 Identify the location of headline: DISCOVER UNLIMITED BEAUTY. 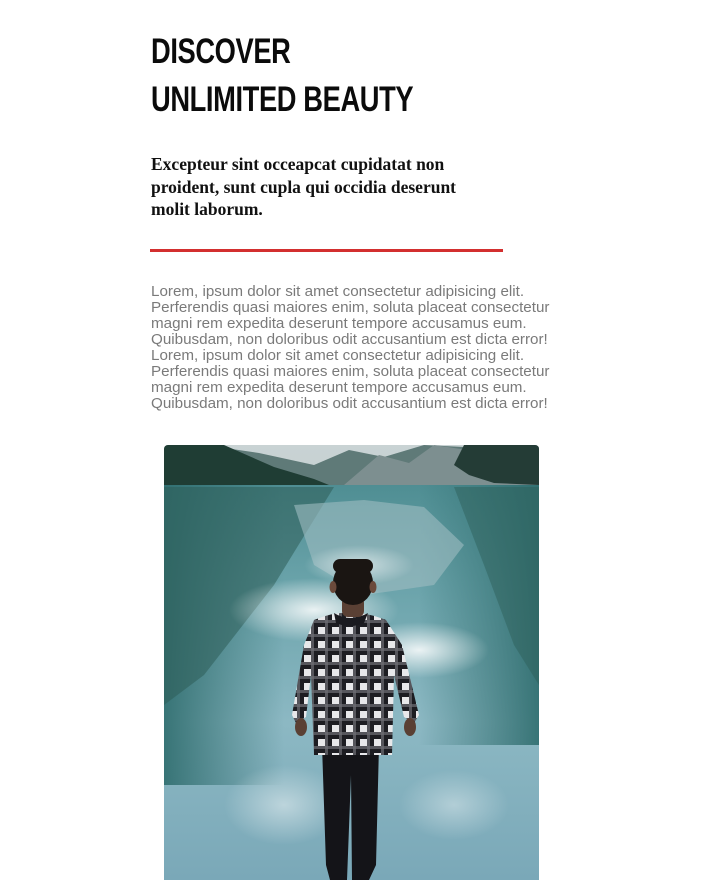
(282, 76).